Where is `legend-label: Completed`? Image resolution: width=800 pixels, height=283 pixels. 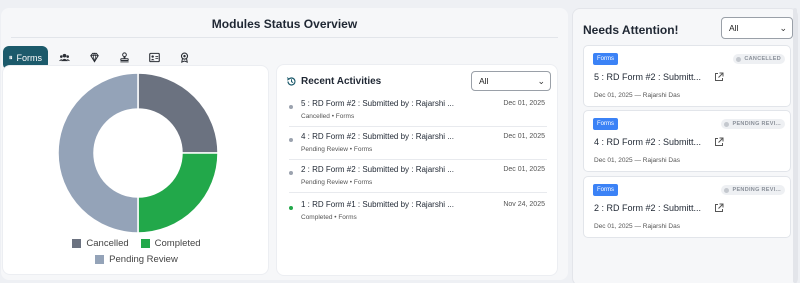
legend-label: Completed is located at coordinates (177, 243).